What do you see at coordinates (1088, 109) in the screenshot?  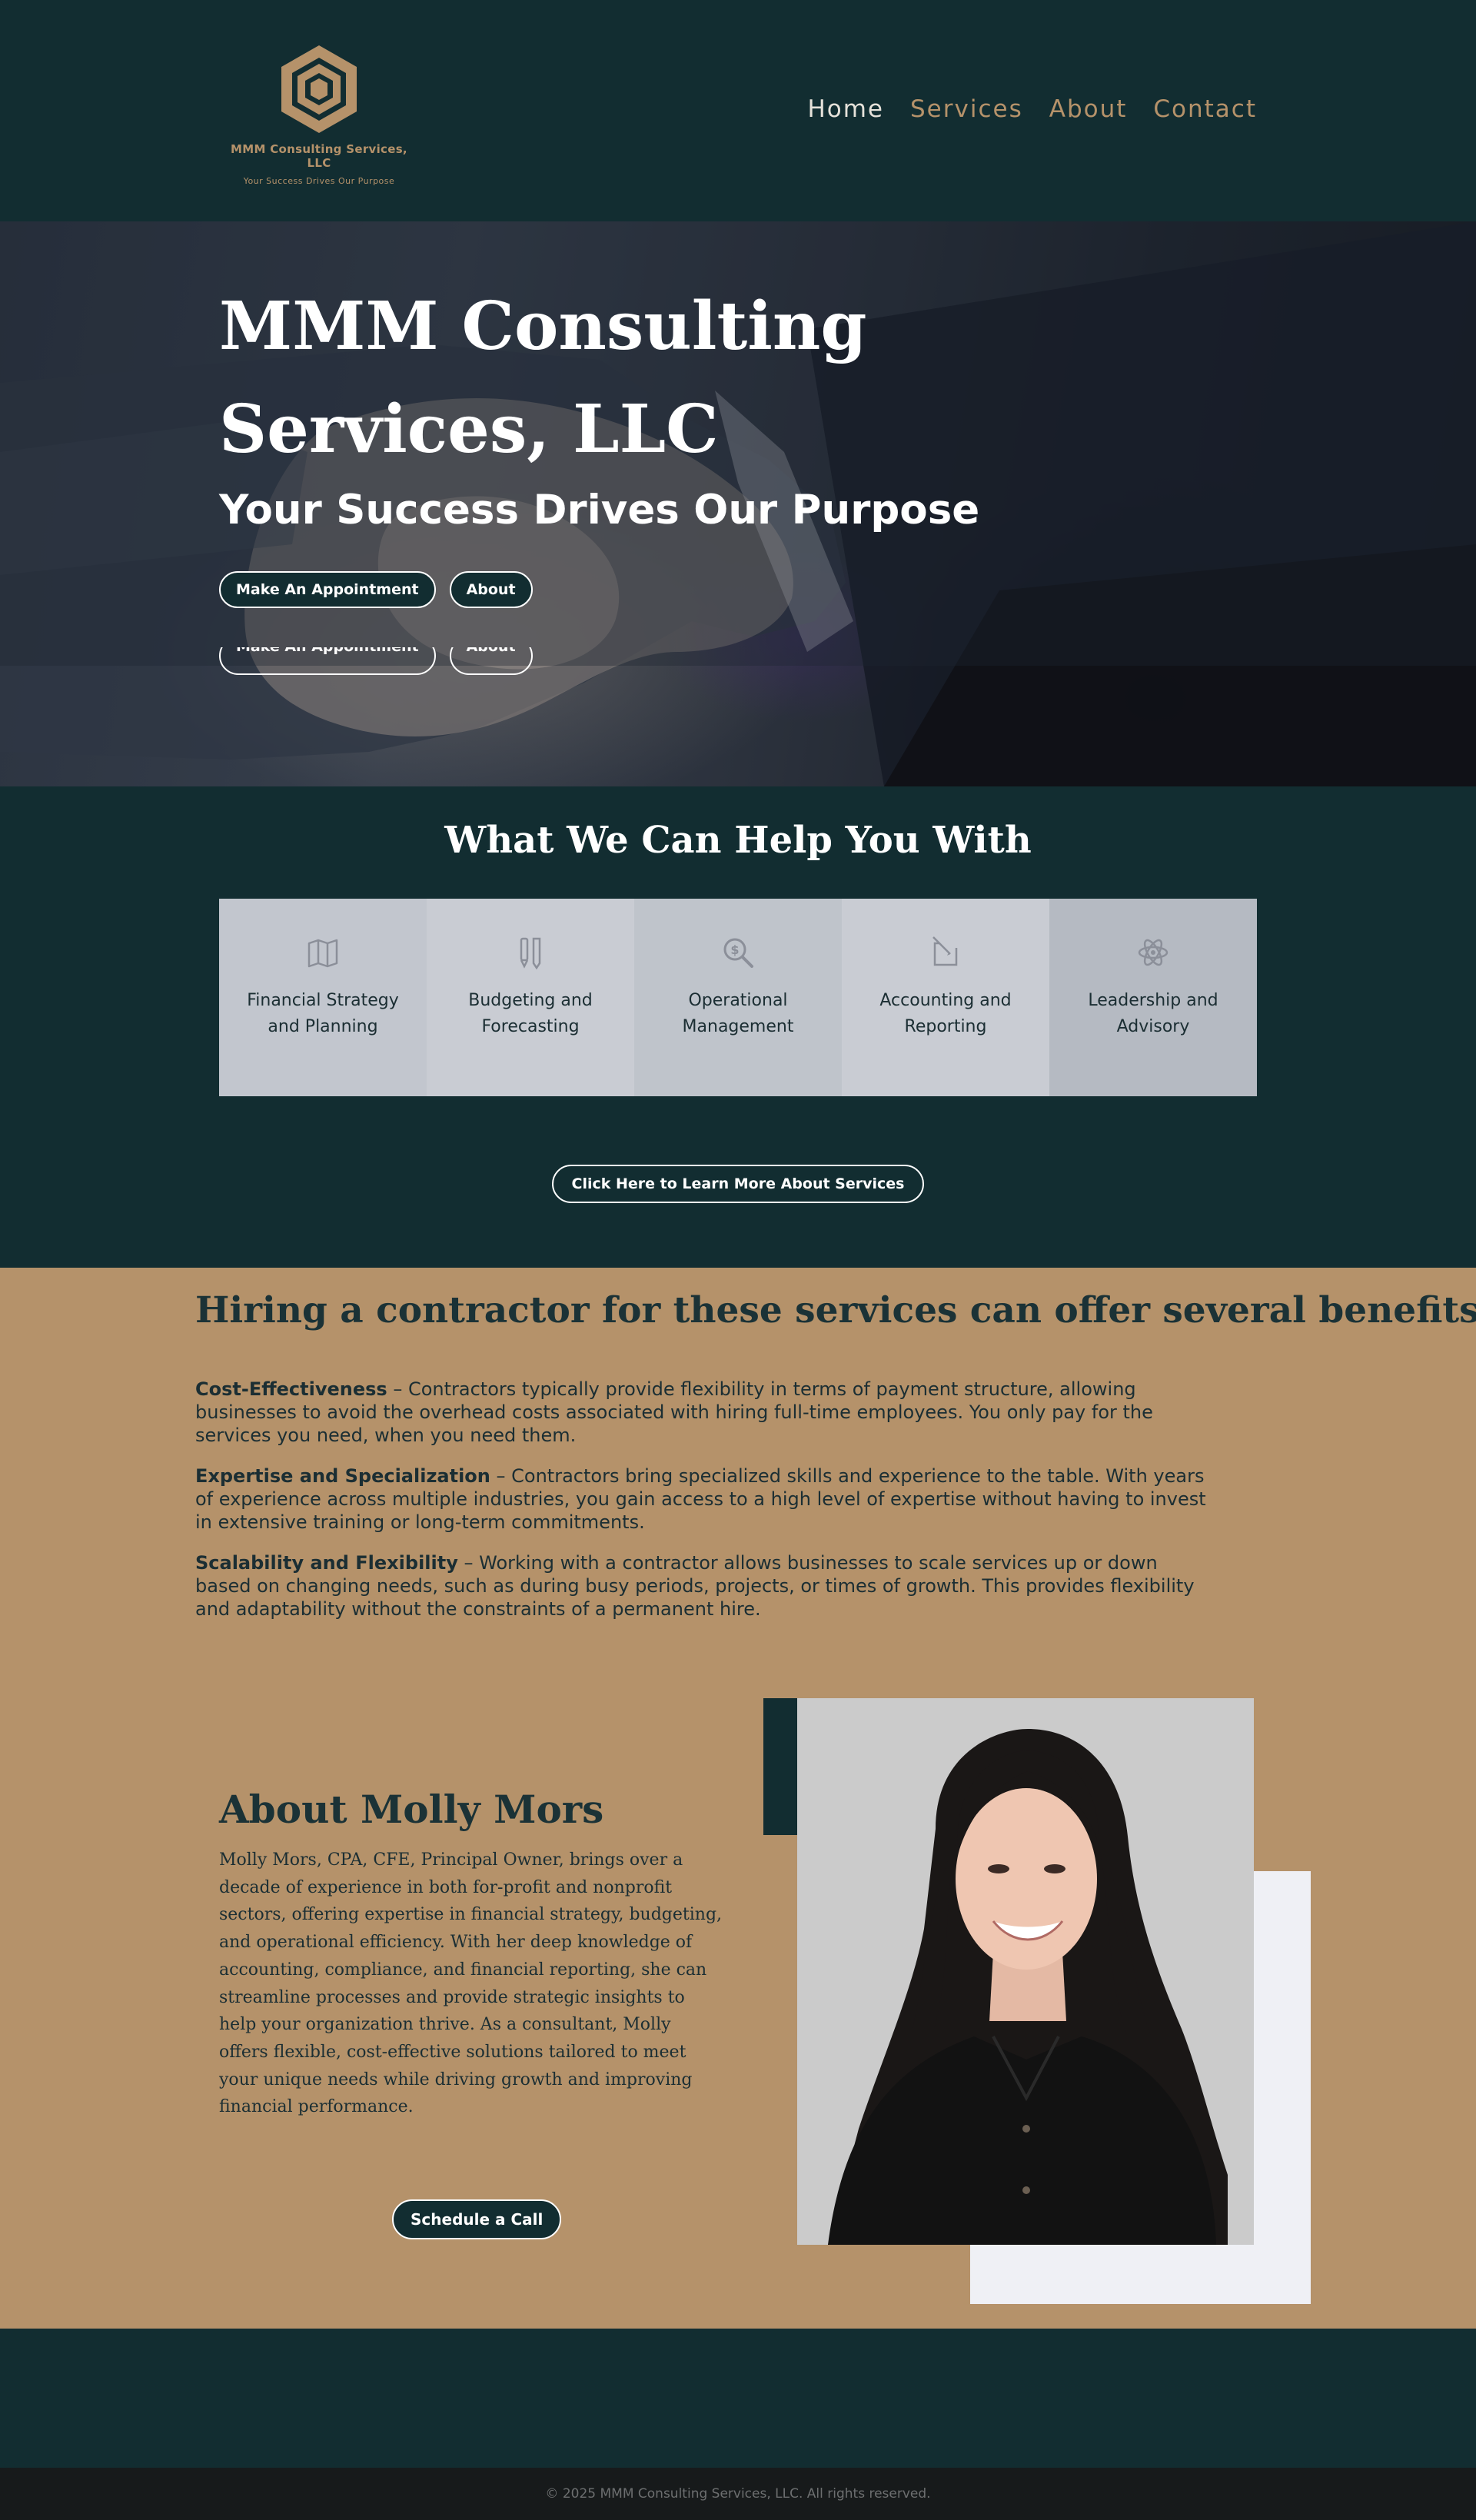 I see `nav-about: About` at bounding box center [1088, 109].